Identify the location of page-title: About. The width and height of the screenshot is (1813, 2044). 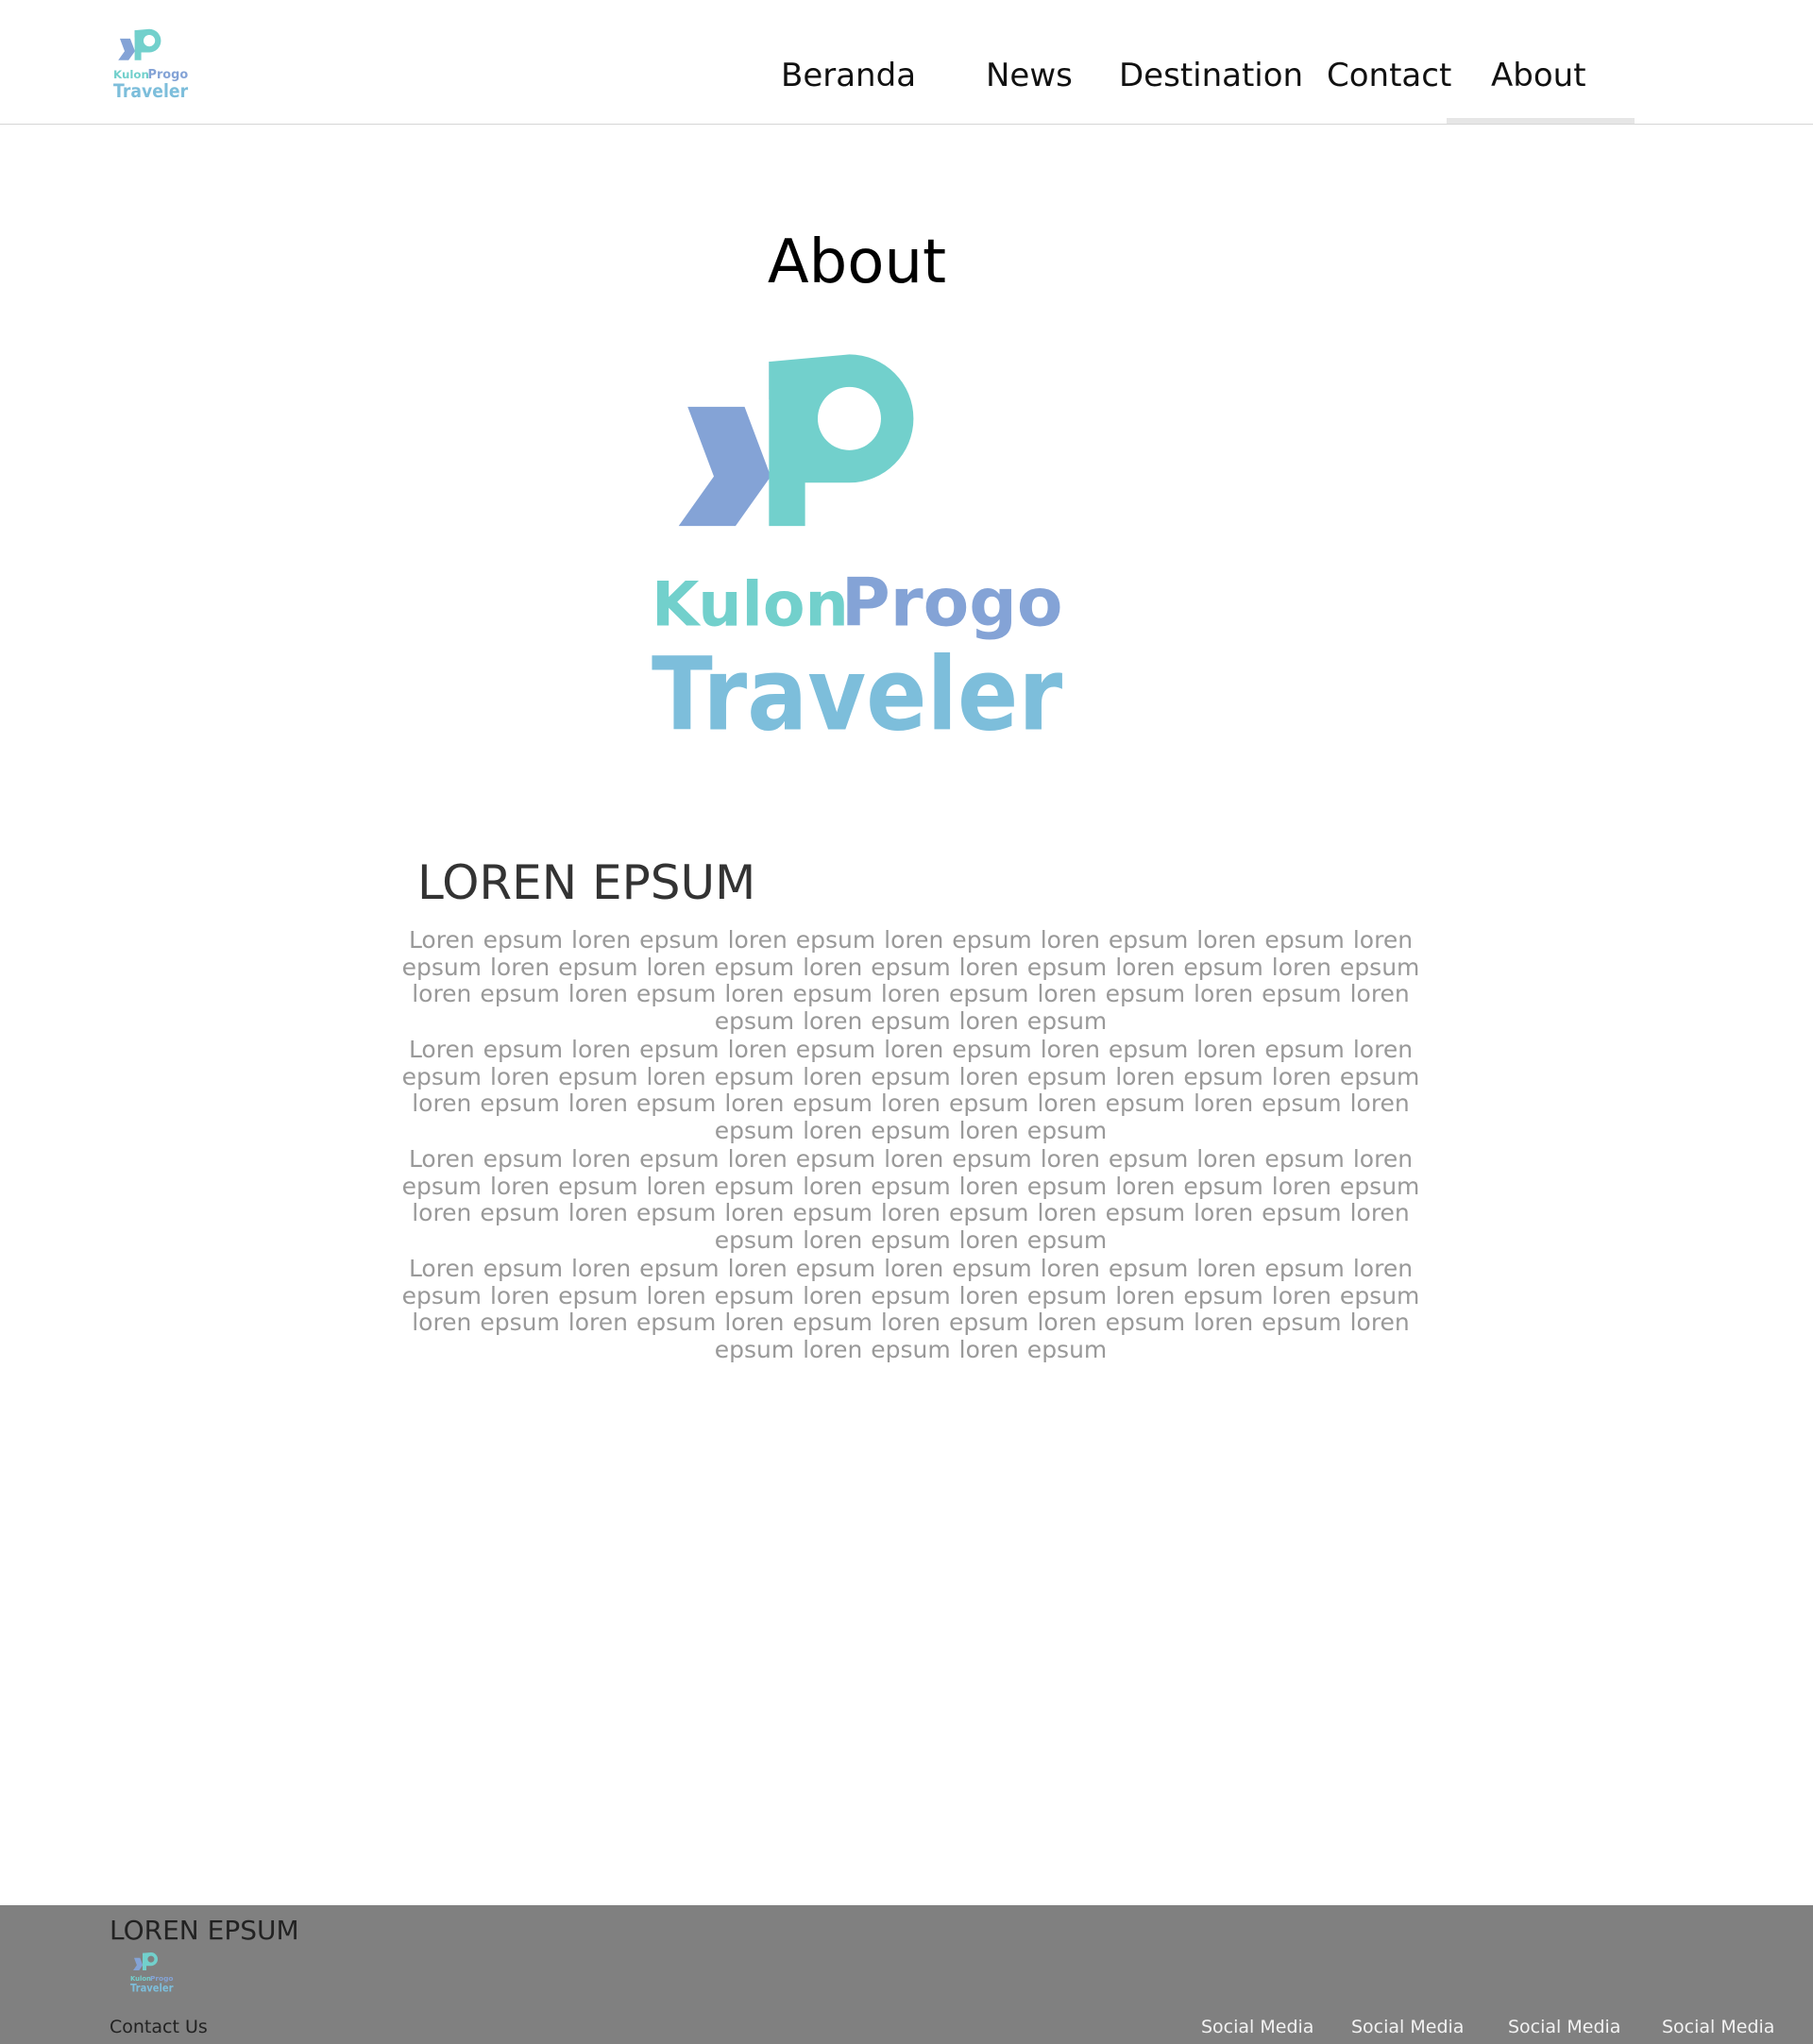
(857, 263).